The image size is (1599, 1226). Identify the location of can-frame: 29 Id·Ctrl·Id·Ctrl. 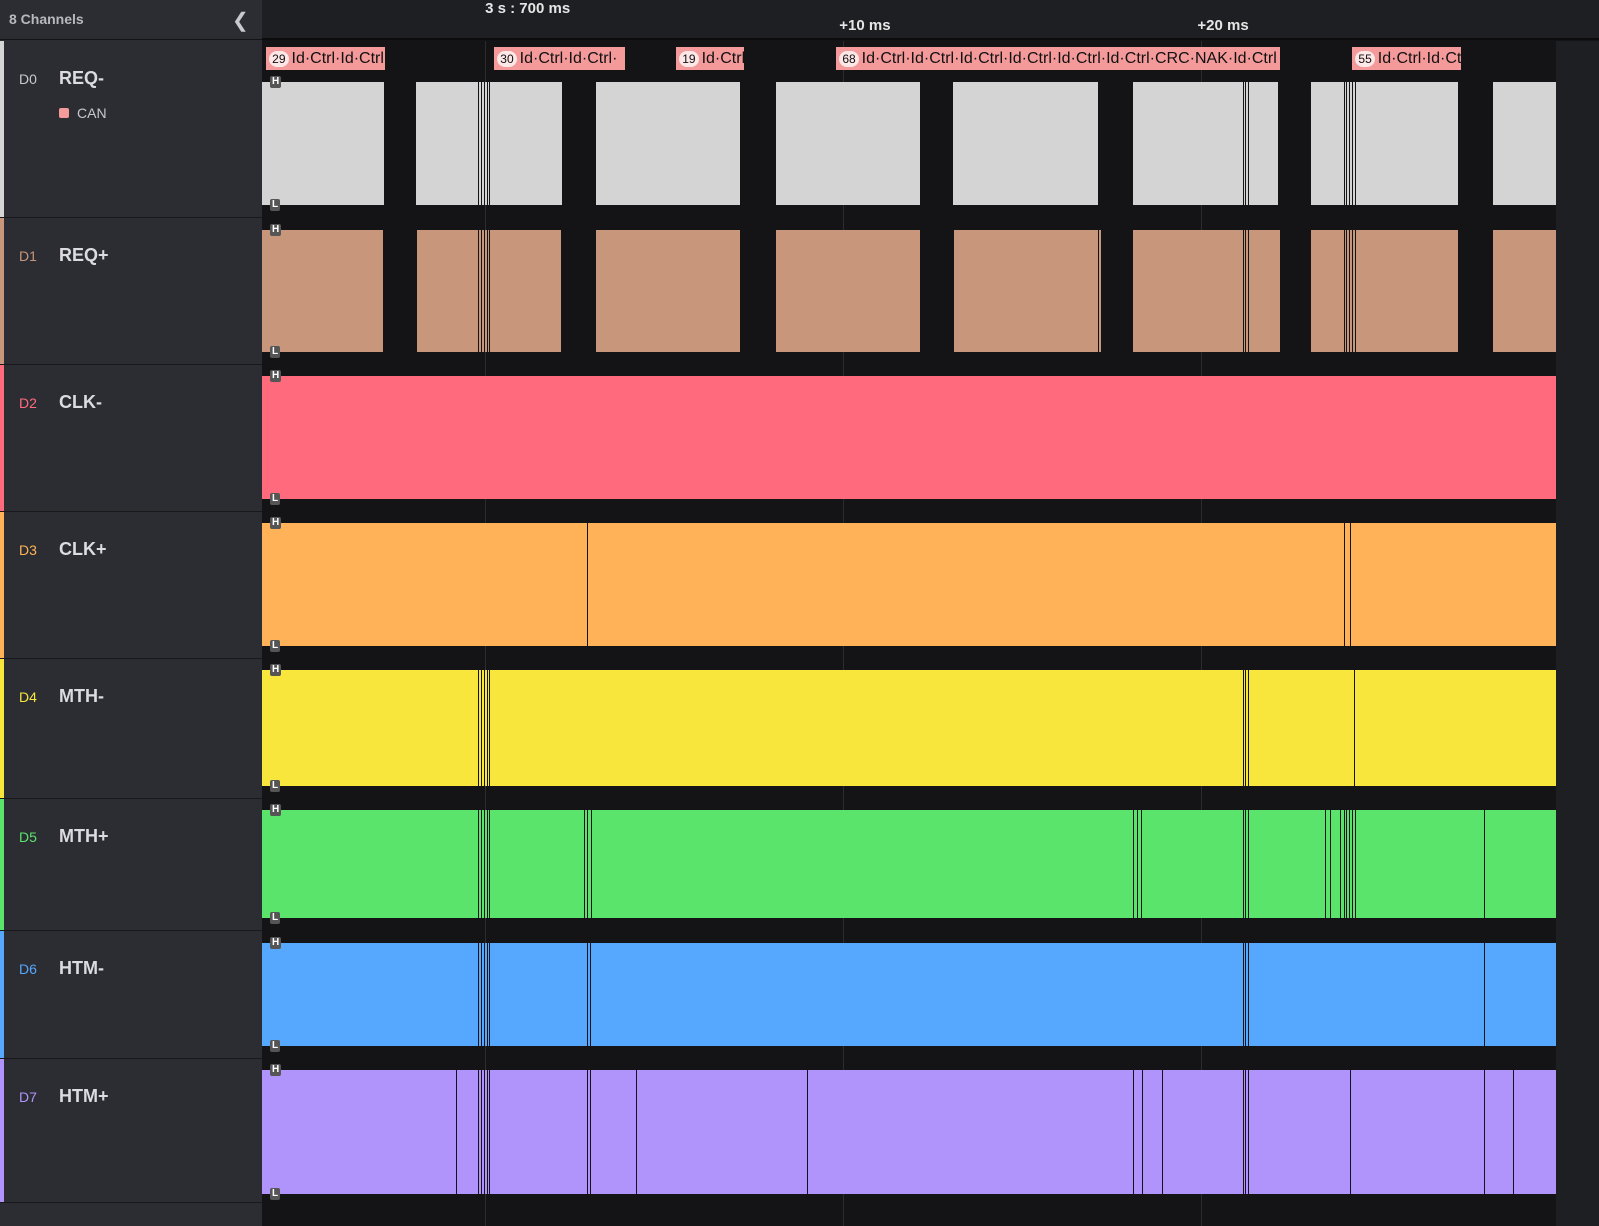
(326, 58).